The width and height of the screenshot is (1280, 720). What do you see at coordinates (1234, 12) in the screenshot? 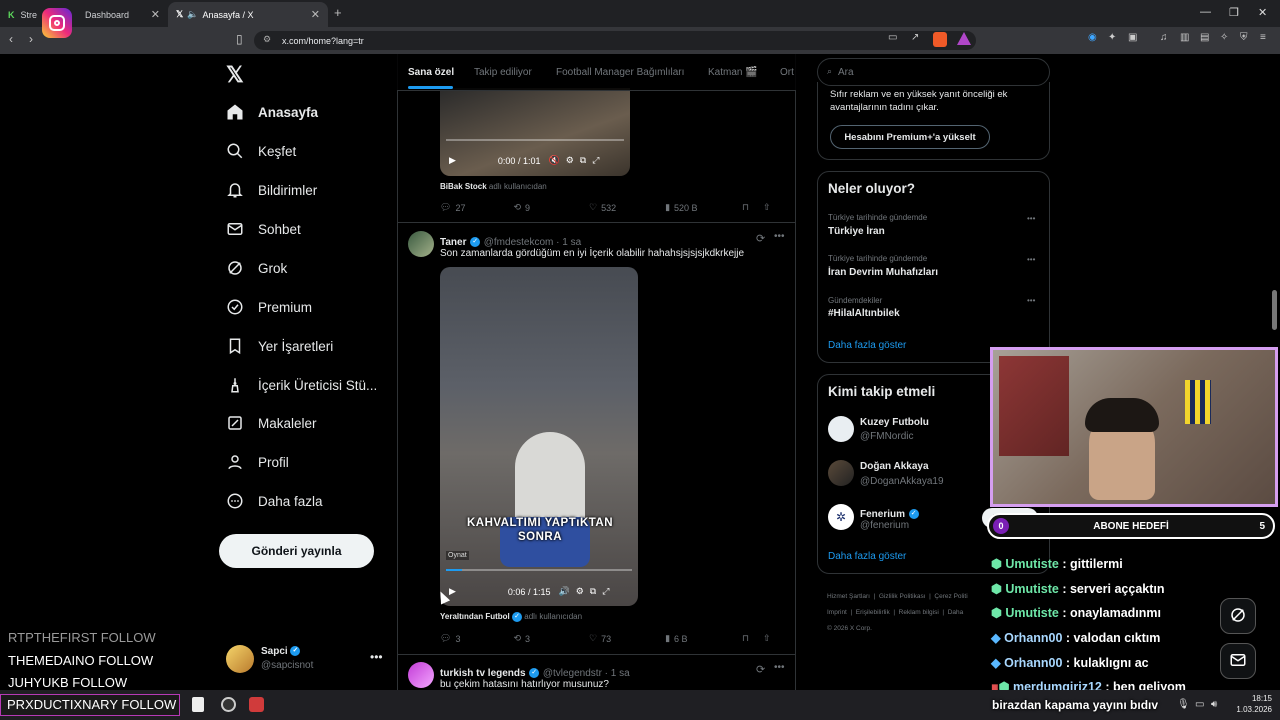
I see `maximize-icon: ❐` at bounding box center [1234, 12].